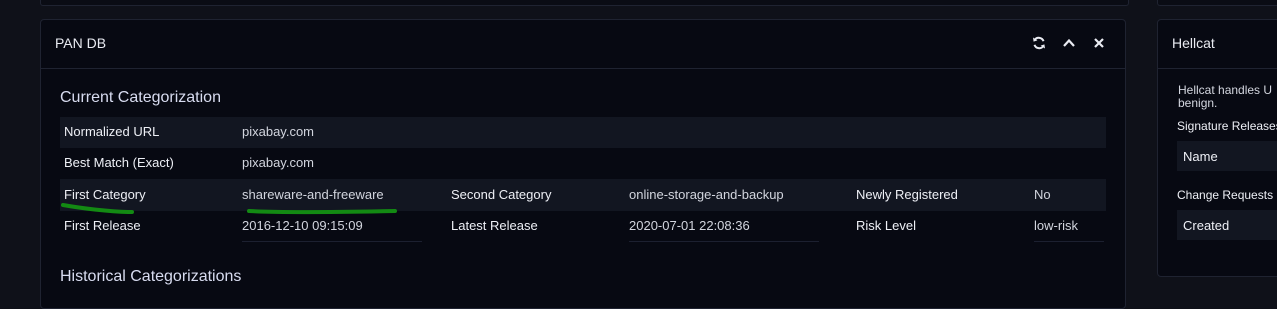  I want to click on panel-title: PAN DB, so click(81, 43).